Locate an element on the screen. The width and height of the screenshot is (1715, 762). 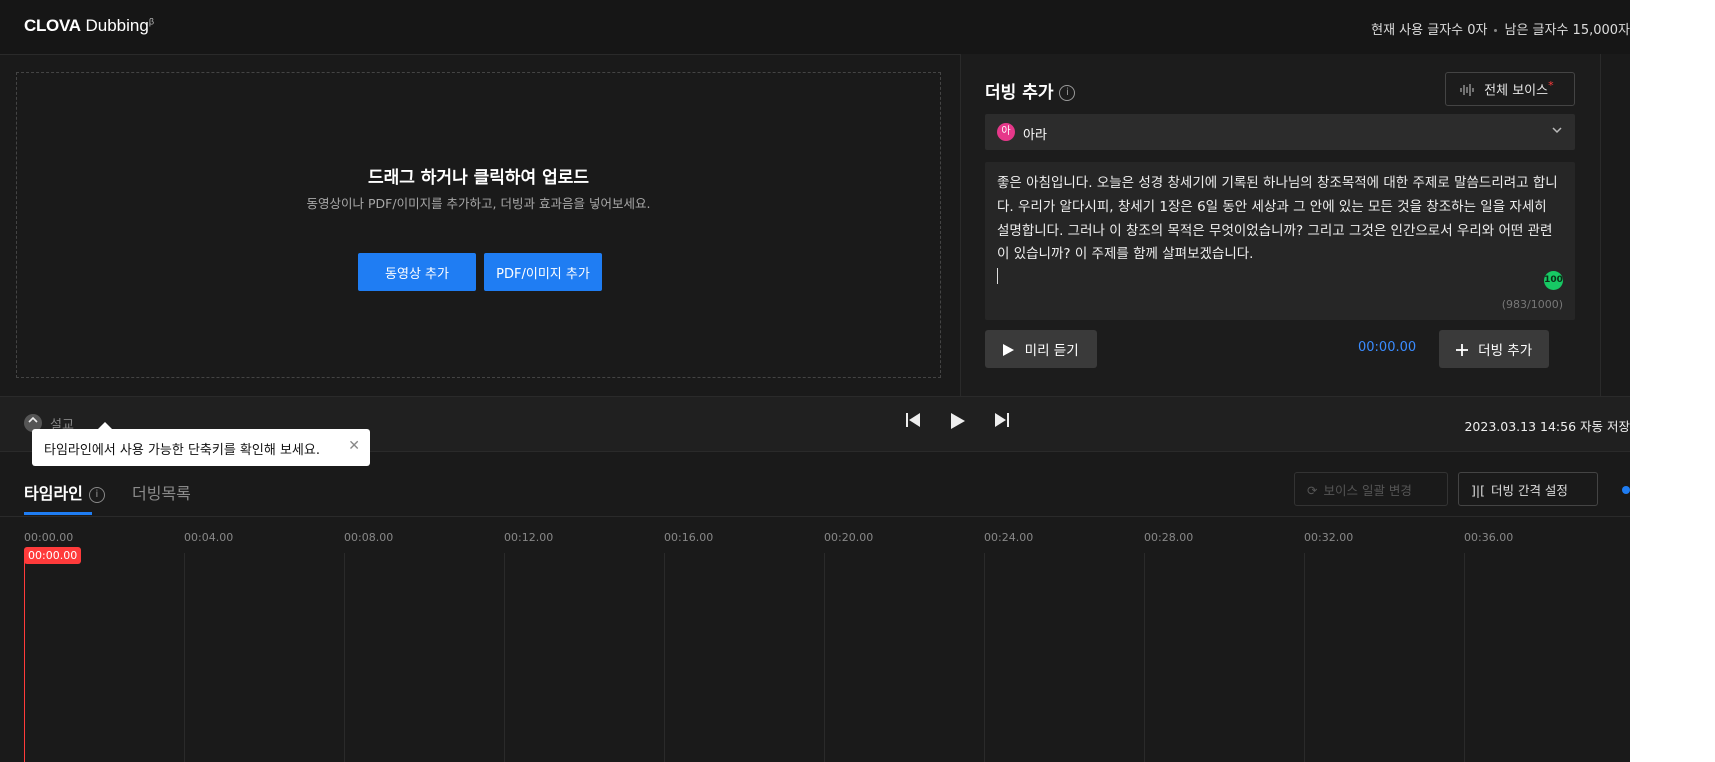
all-voice-button: 전체 보이스* is located at coordinates (1510, 89).